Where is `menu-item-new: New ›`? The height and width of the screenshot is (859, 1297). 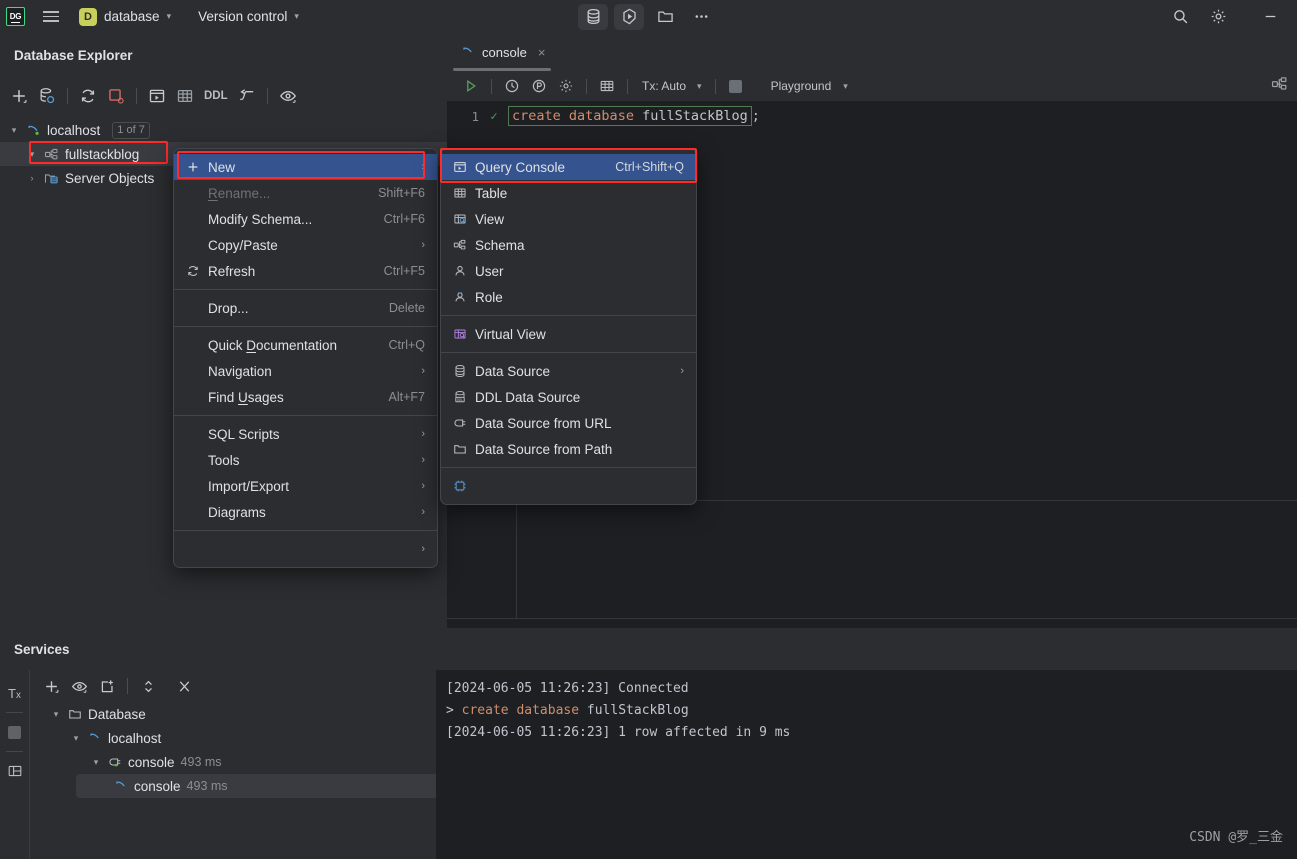 menu-item-new: New › is located at coordinates (305, 167).